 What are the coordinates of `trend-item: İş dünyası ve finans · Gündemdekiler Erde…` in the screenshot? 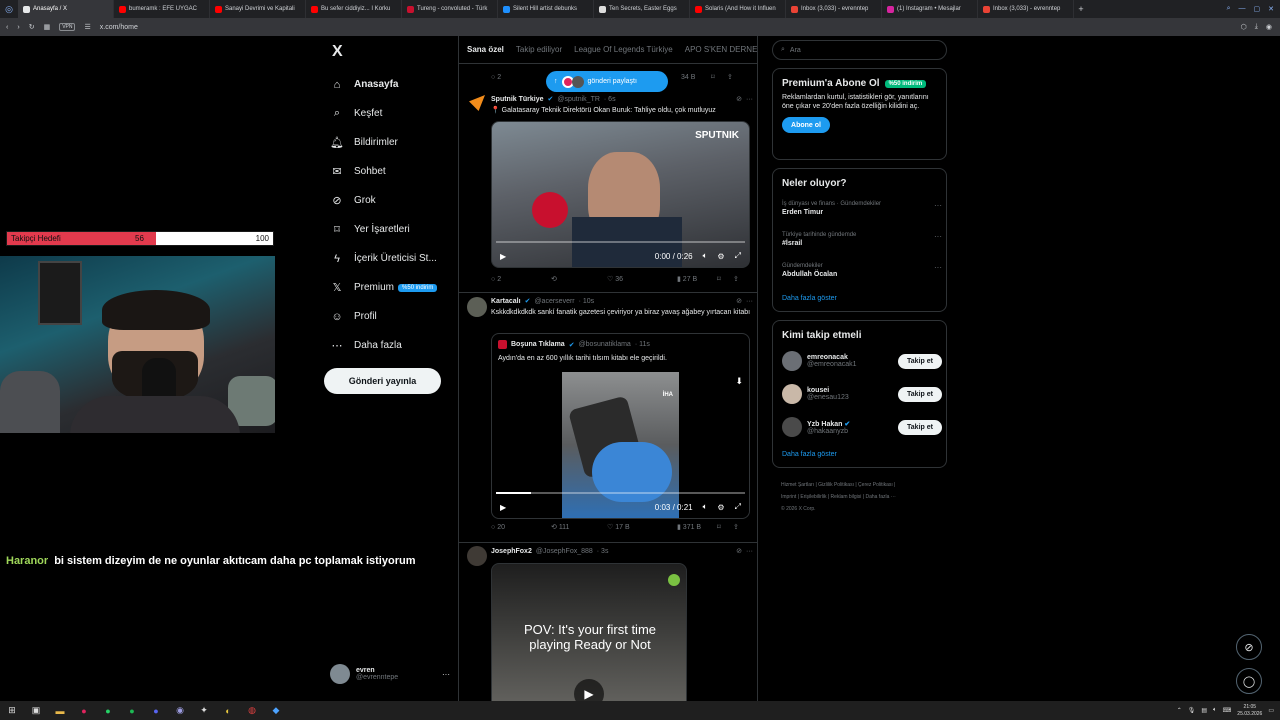 It's located at (862, 208).